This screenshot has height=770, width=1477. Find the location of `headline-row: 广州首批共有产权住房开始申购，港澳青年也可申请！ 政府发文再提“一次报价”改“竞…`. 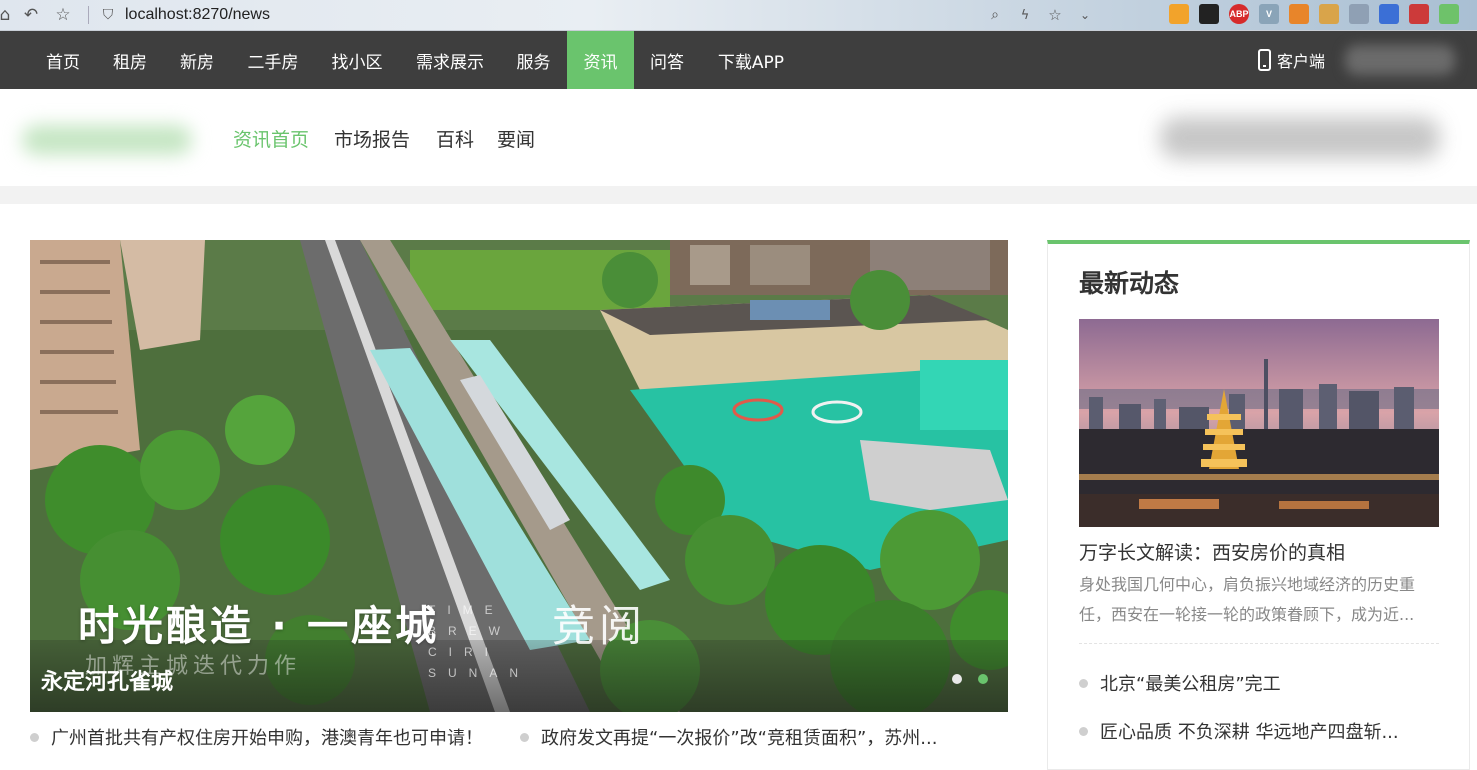

headline-row: 广州首批共有产权住房开始申购，港澳青年也可申请！ 政府发文再提“一次报价”改“竞… is located at coordinates (519, 737).